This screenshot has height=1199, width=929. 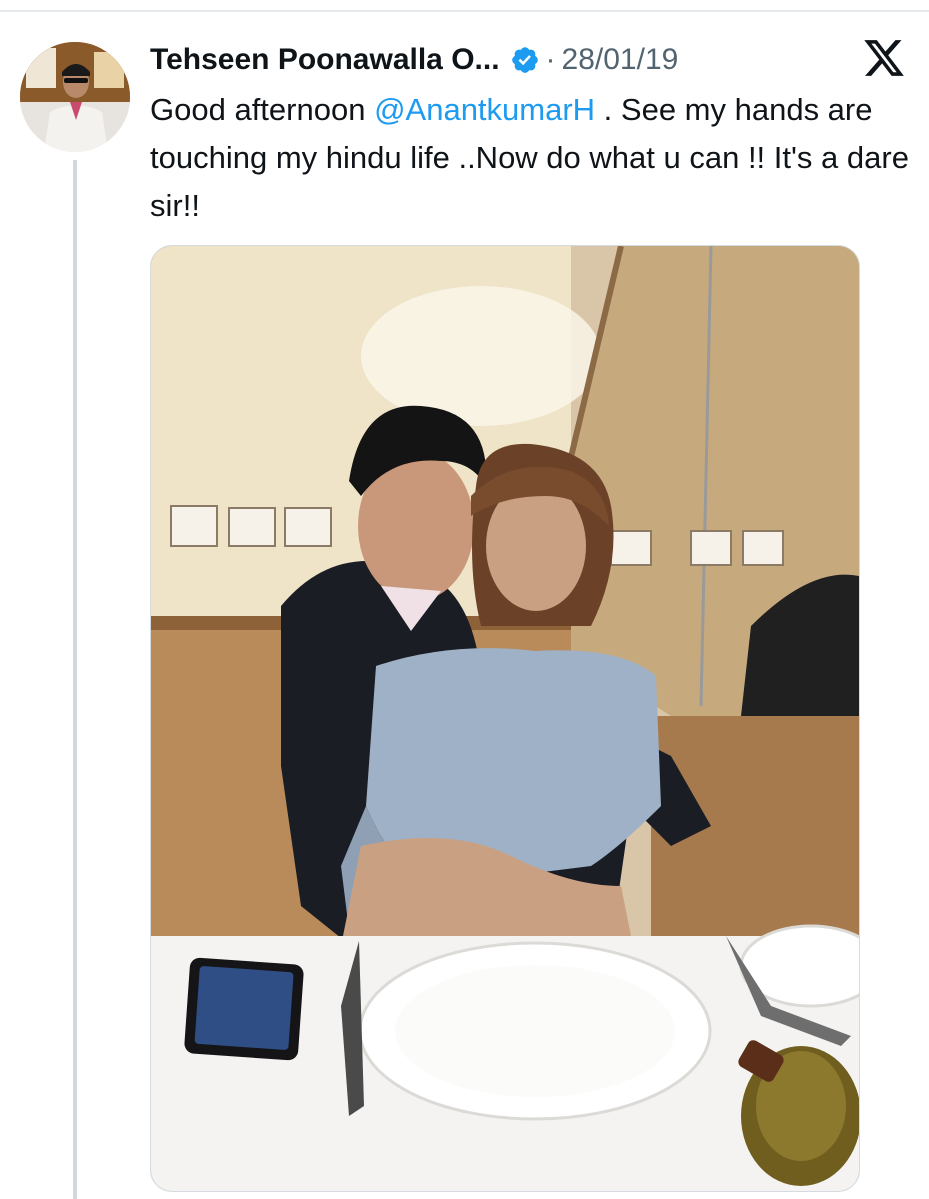 I want to click on thread-line, so click(x=75, y=679).